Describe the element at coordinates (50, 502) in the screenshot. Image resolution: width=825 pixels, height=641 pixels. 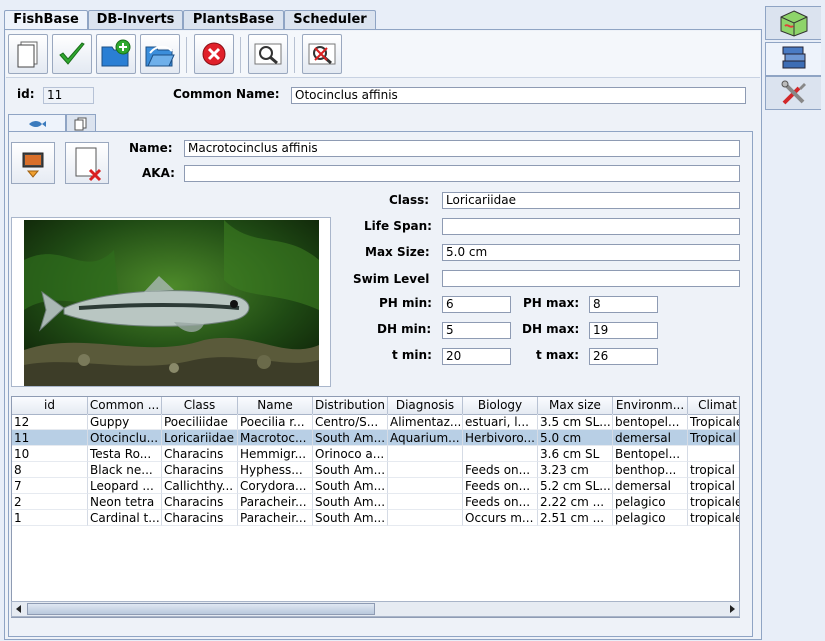
I see `cell-id: 2` at that location.